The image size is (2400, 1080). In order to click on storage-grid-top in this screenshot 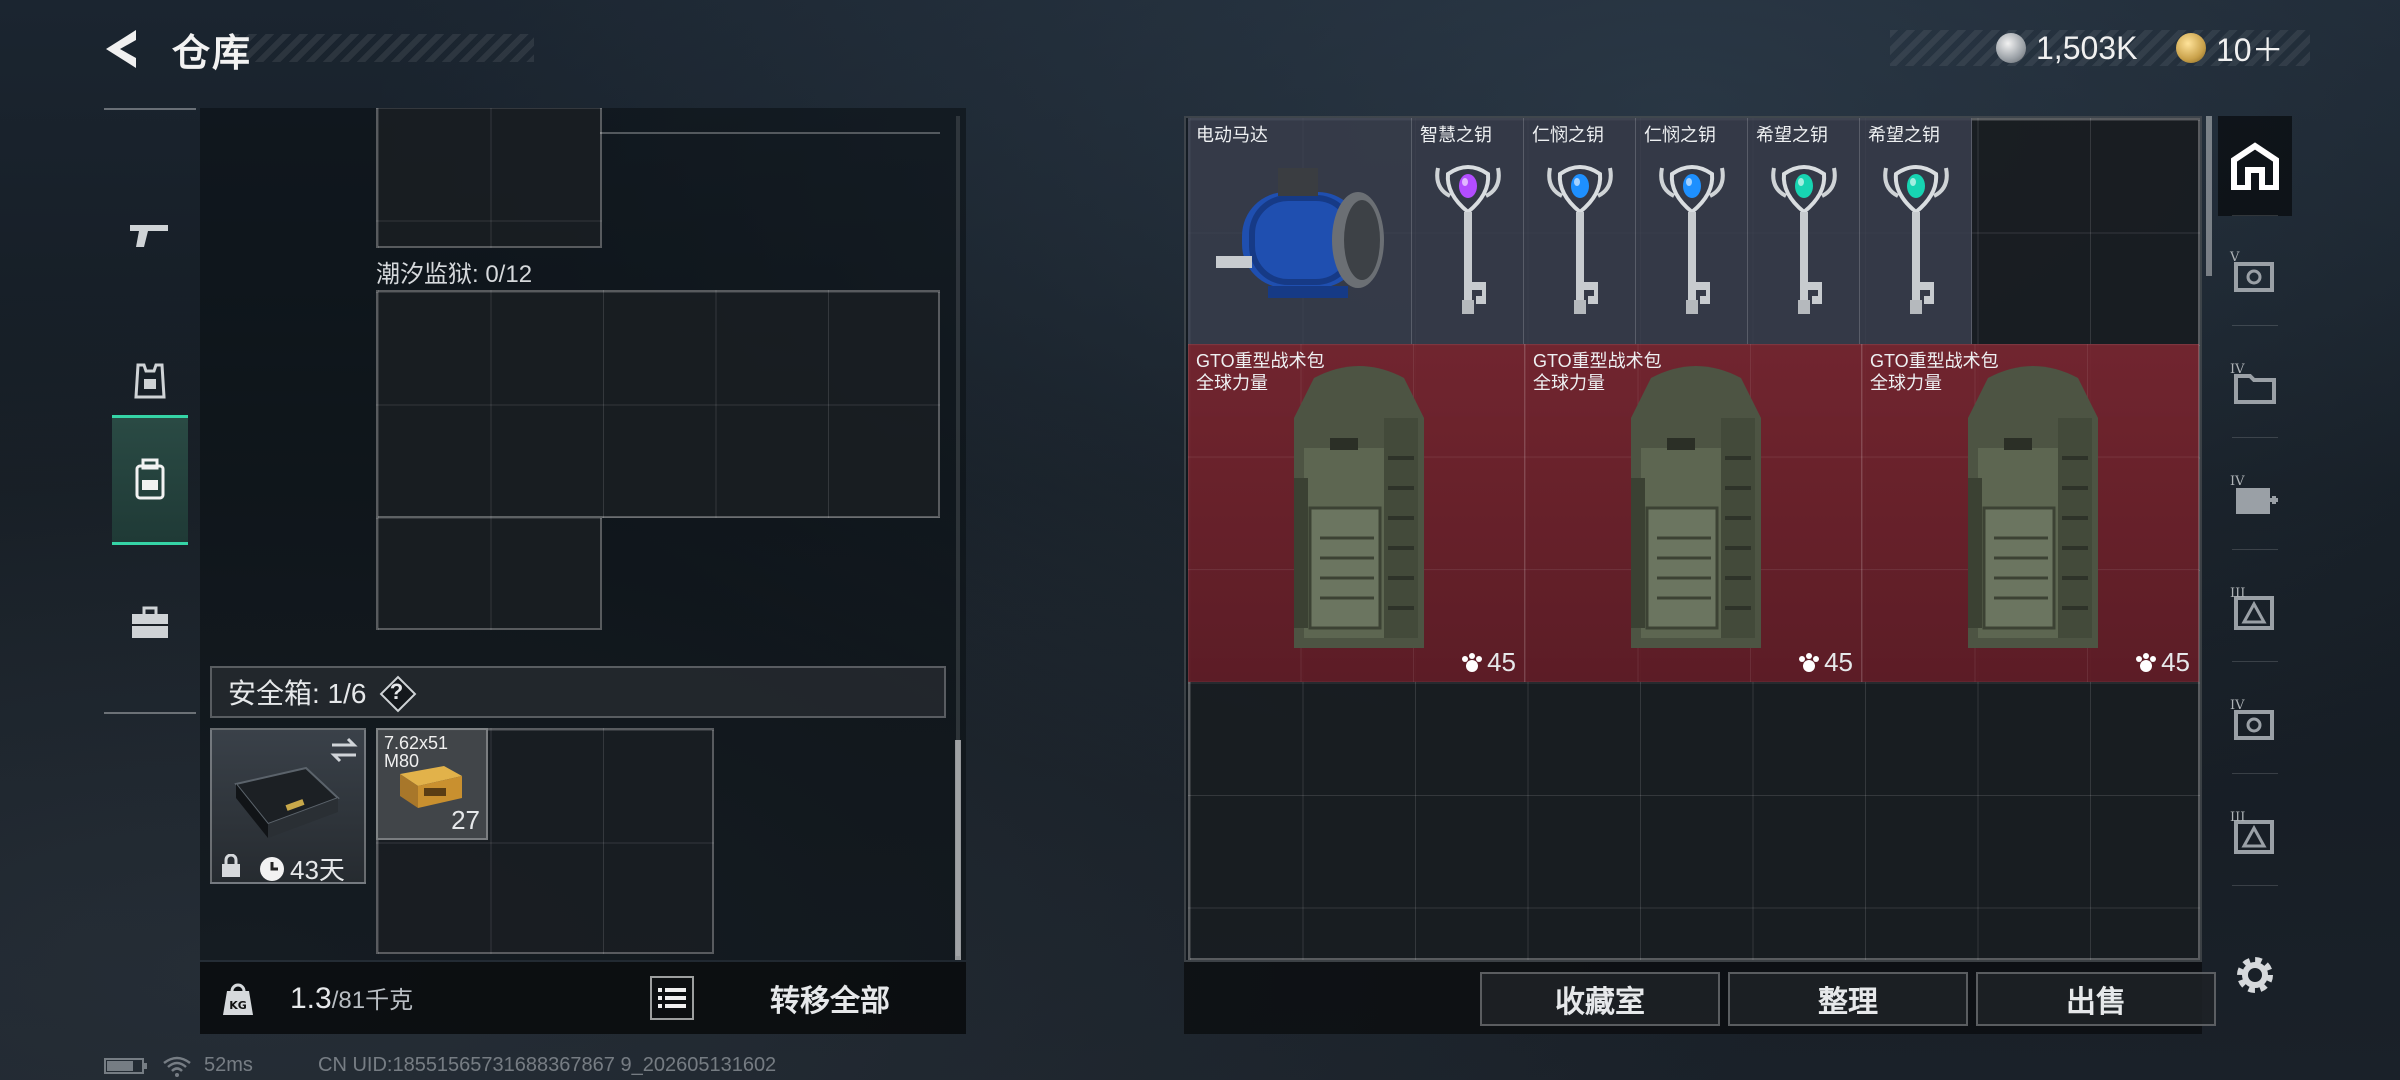, I will do `click(489, 178)`.